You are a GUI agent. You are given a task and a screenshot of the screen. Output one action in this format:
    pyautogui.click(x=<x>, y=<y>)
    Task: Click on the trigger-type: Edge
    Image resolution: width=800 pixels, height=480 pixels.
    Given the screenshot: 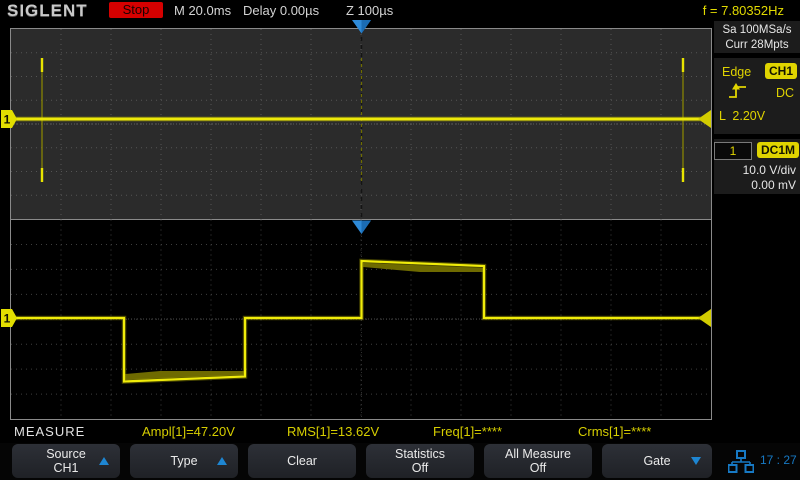 What is the action you would take?
    pyautogui.click(x=737, y=72)
    